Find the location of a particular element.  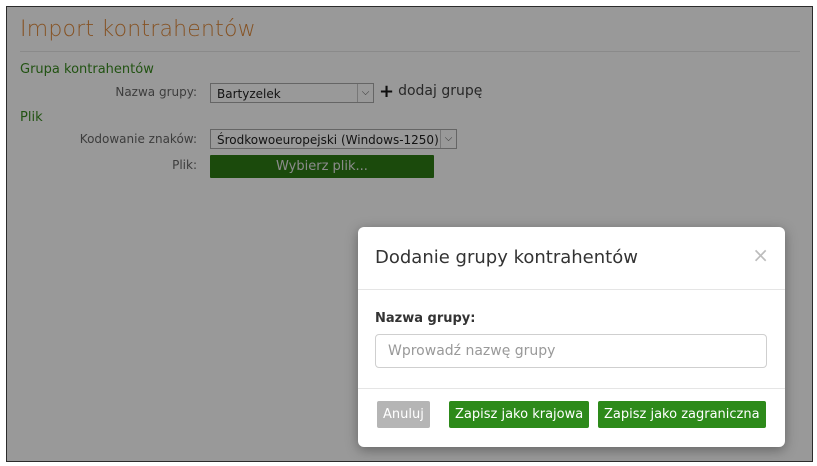

group-name-input: Wprowadź nazwę grupy is located at coordinates (571, 351).